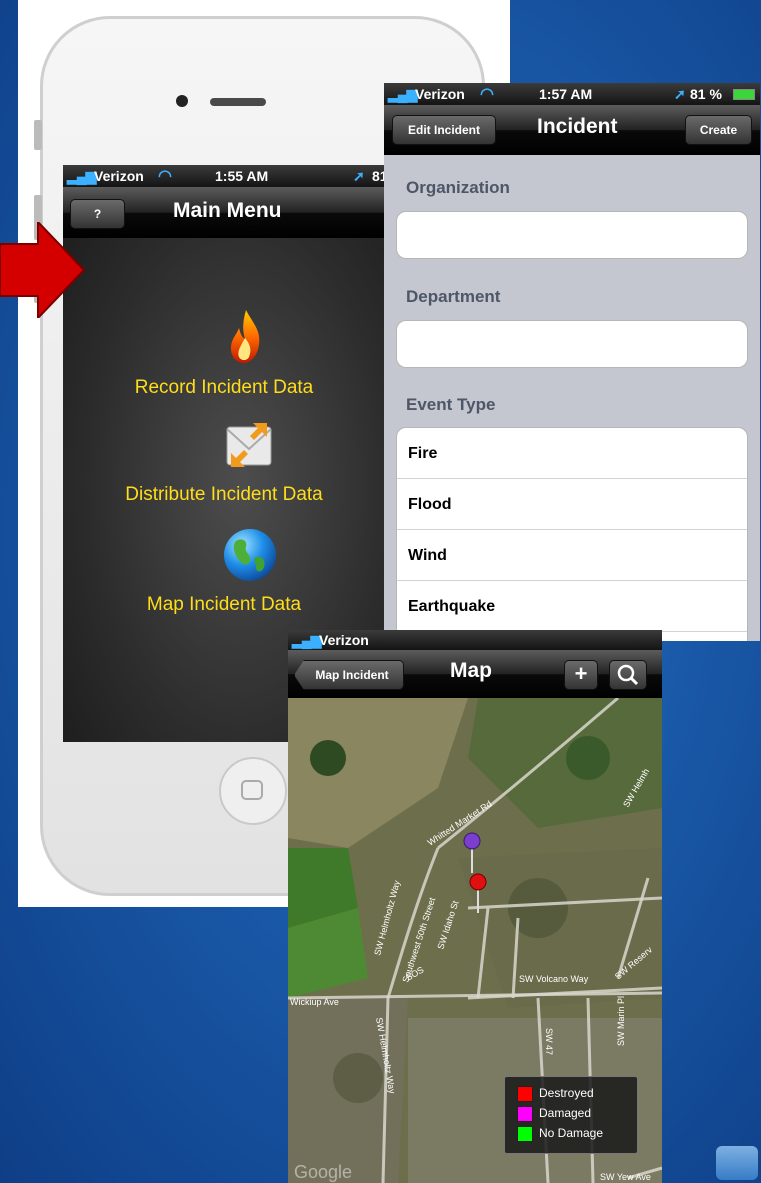 This screenshot has height=1183, width=761. I want to click on search-icon, so click(628, 675).